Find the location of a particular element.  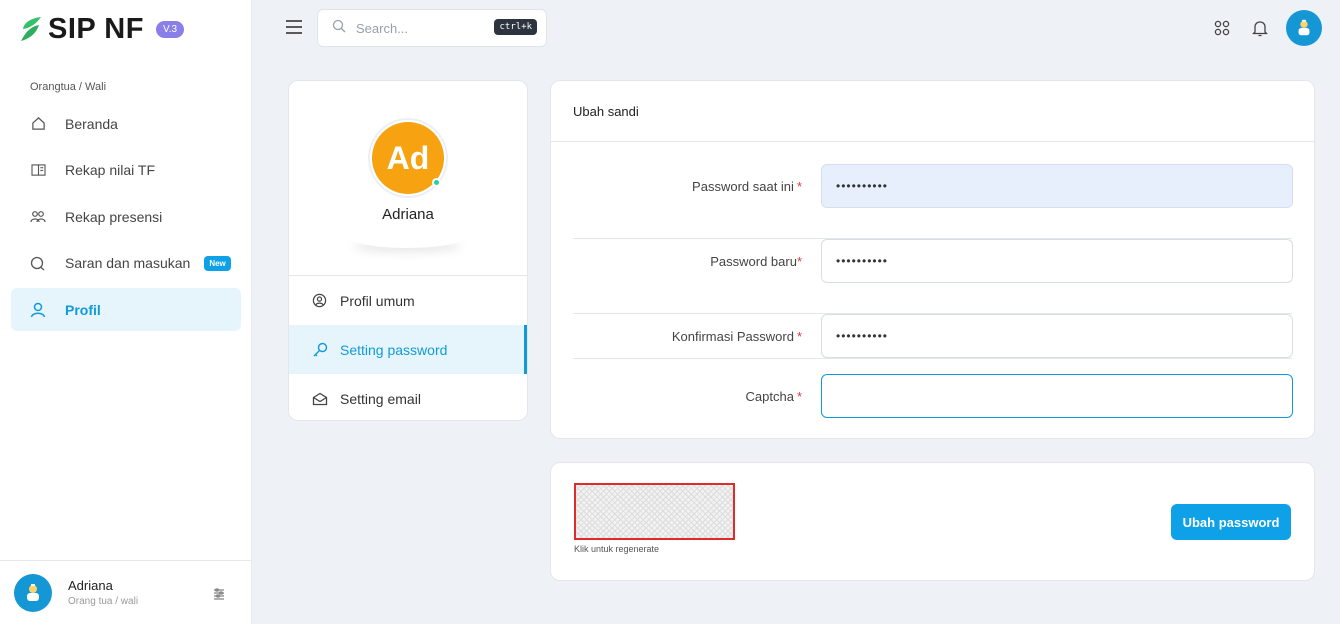

new-badge: New is located at coordinates (217, 263).